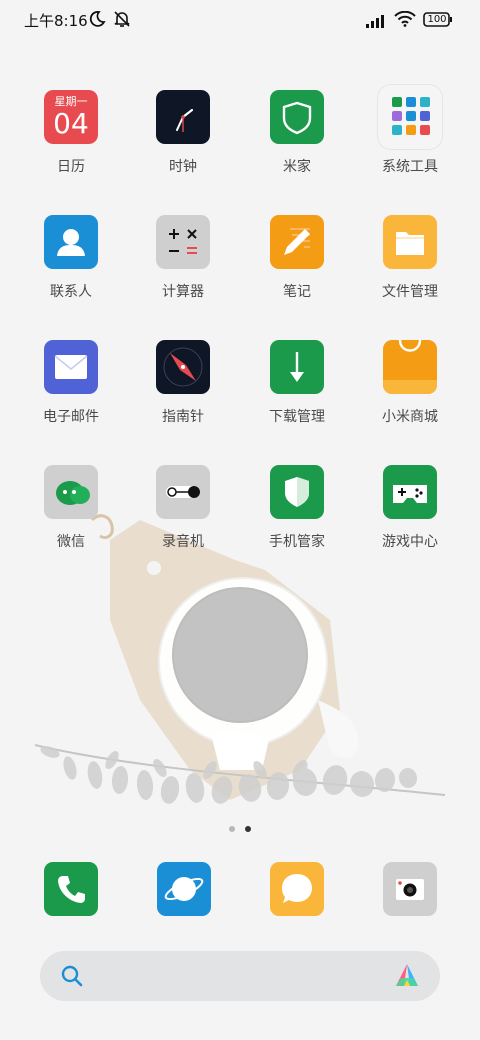  I want to click on app-mi-store: 小米商城, so click(410, 383).